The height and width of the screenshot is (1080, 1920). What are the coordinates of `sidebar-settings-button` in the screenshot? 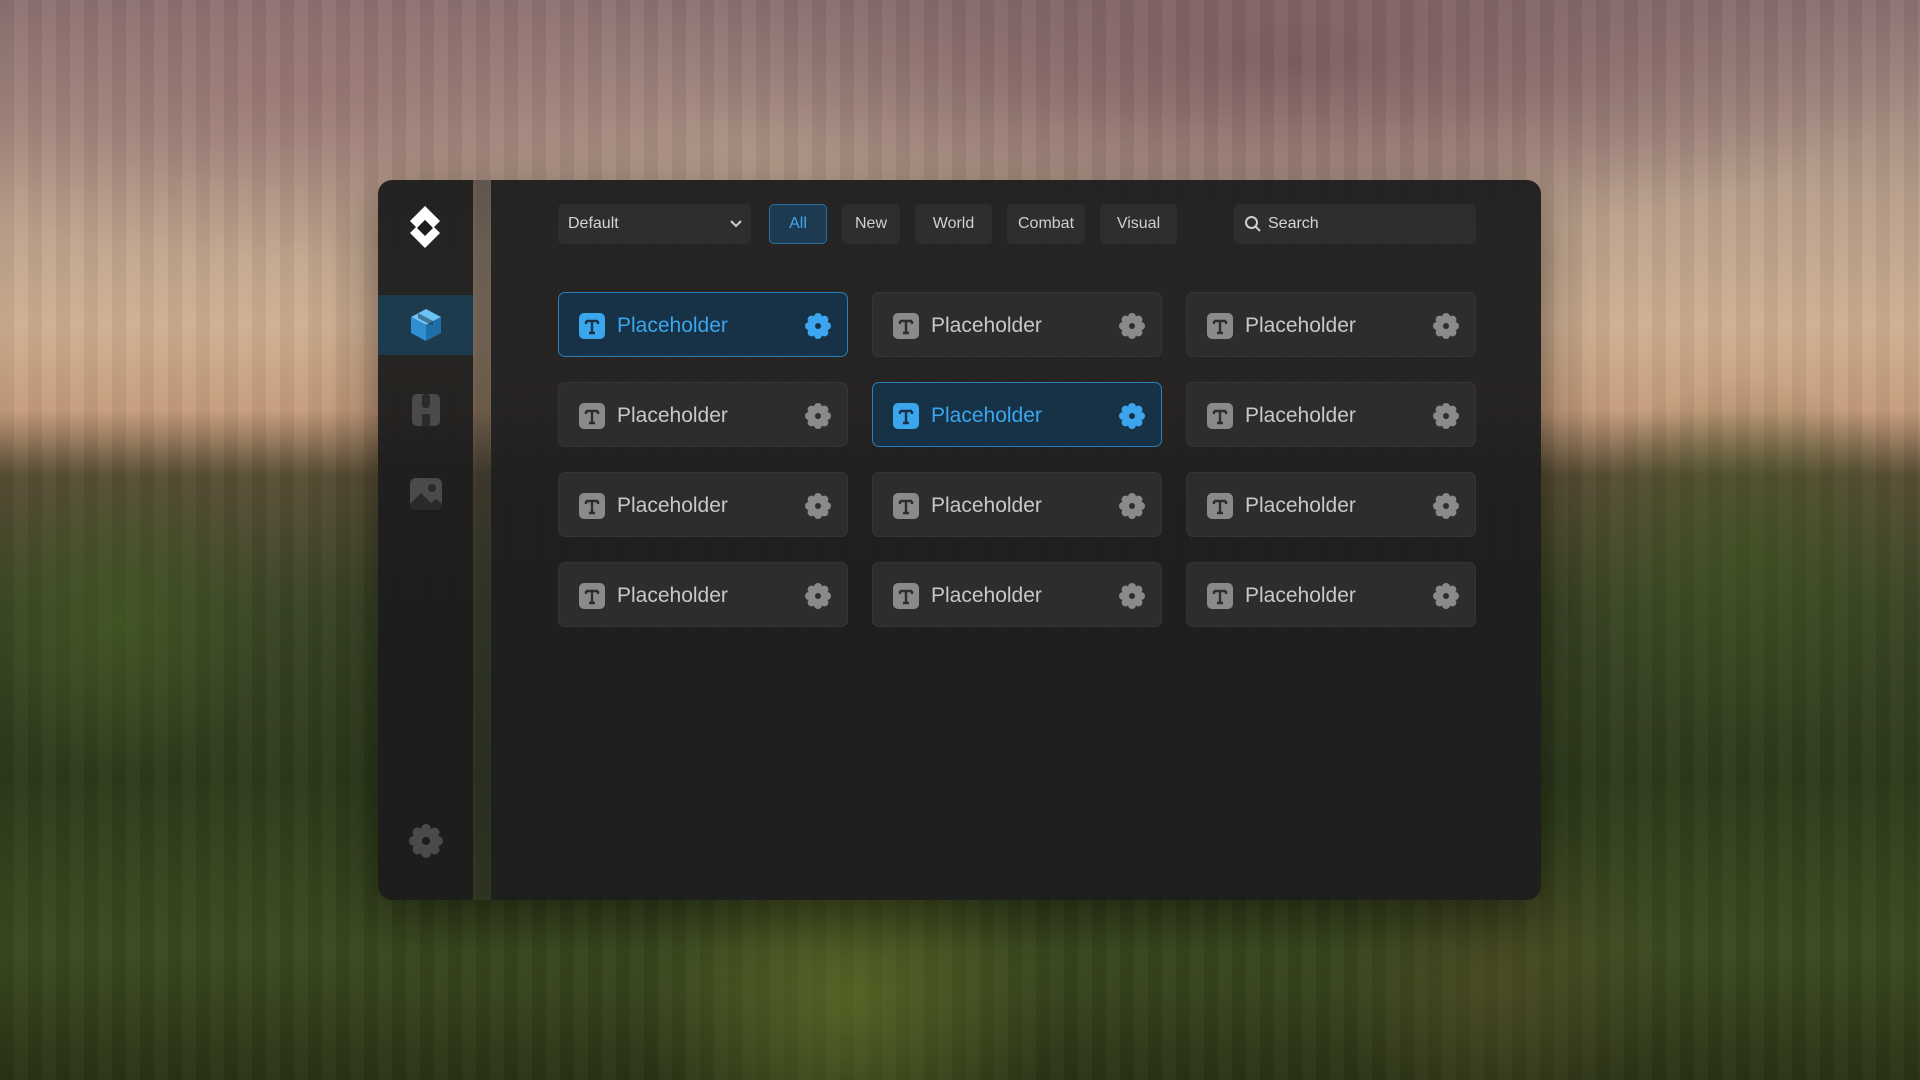 It's located at (425, 841).